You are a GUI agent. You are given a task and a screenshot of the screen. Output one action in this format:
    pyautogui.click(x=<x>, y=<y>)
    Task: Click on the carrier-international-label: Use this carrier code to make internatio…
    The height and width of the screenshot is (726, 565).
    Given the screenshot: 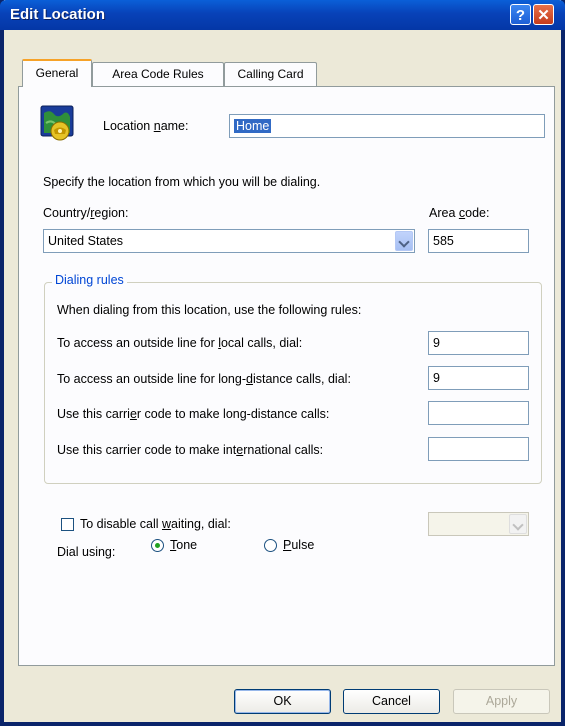 What is the action you would take?
    pyautogui.click(x=190, y=450)
    